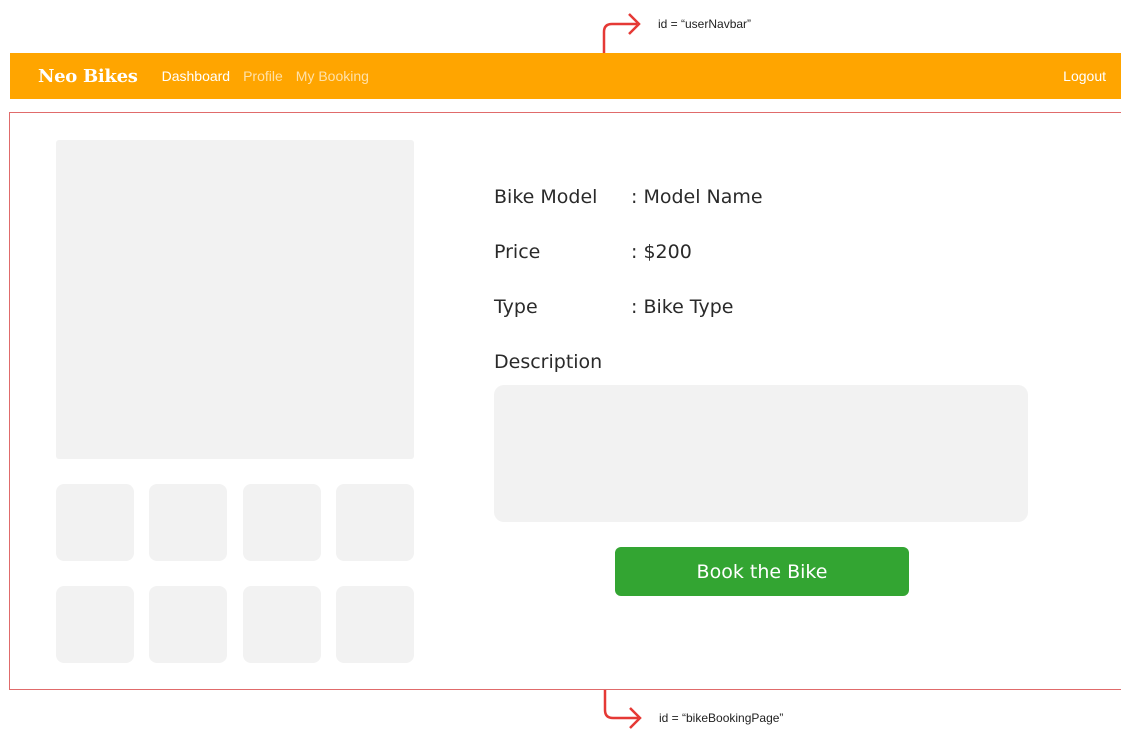 This screenshot has height=736, width=1121. Describe the element at coordinates (548, 362) in the screenshot. I see `description-label: Description` at that location.